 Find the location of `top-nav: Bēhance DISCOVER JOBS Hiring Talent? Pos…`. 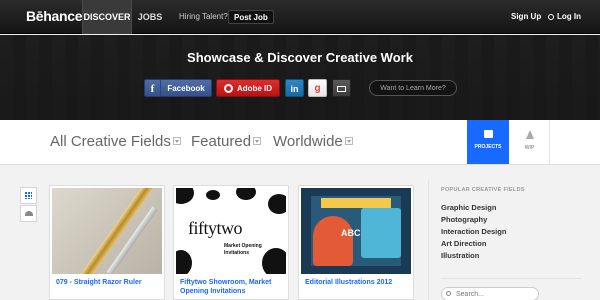

top-nav: Bēhance DISCOVER JOBS Hiring Talent? Pos… is located at coordinates (300, 17).